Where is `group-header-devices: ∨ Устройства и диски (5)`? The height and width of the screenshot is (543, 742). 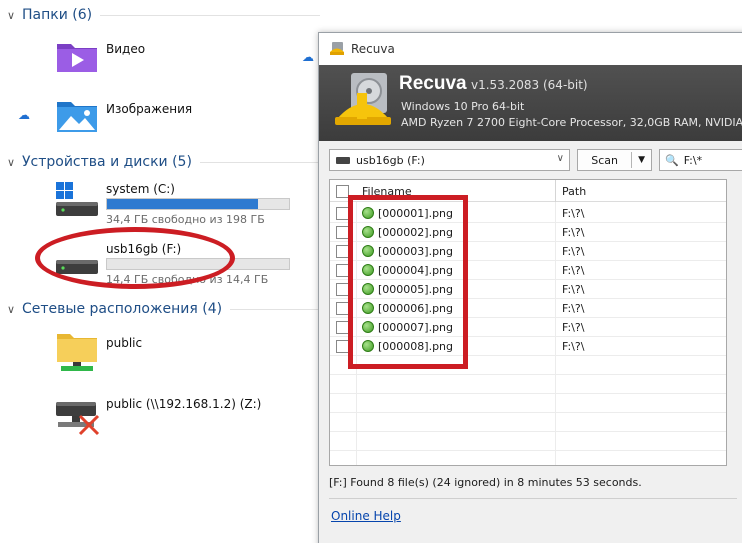
group-header-devices: ∨ Устройства и диски (5) is located at coordinates (160, 162).